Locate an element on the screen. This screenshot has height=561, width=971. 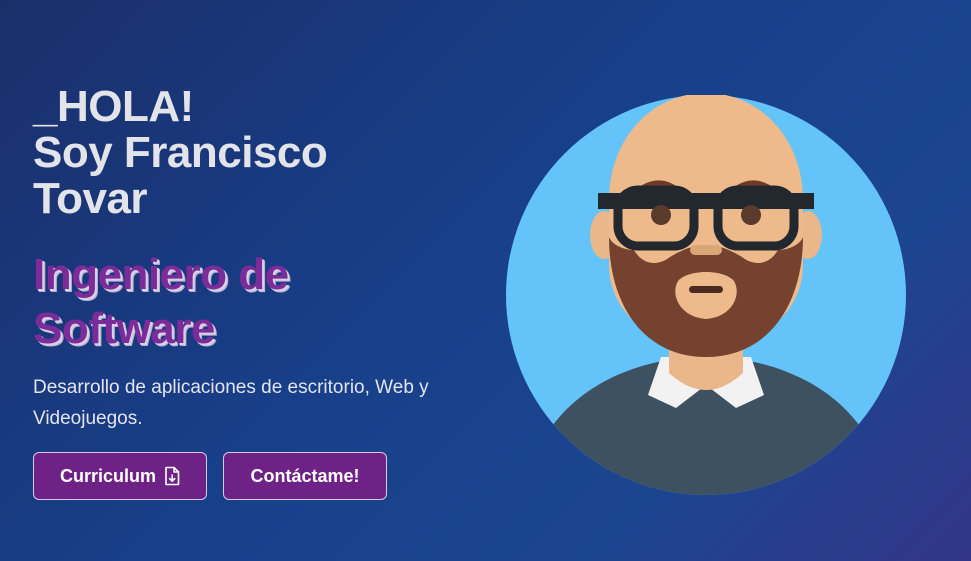
file-download-icon is located at coordinates (172, 476).